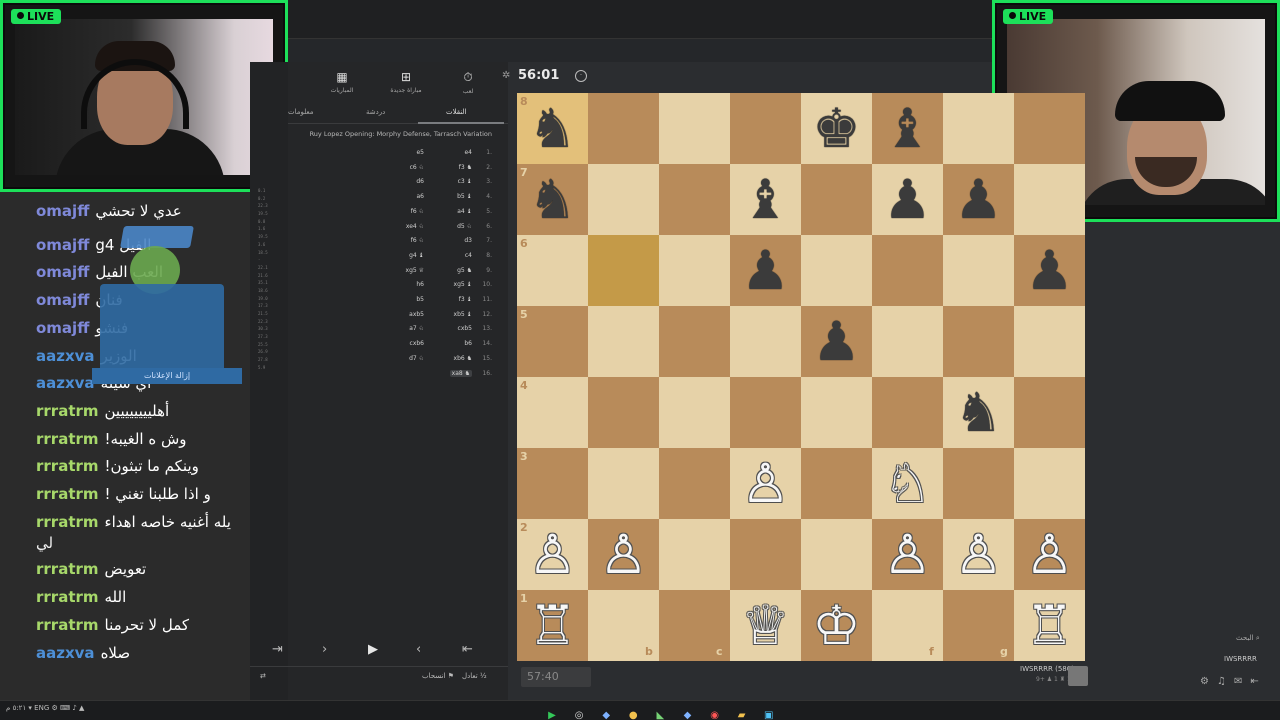 Image resolution: width=1280 pixels, height=720 pixels. What do you see at coordinates (455, 211) in the screenshot?
I see `white-move: a4 ♝` at bounding box center [455, 211].